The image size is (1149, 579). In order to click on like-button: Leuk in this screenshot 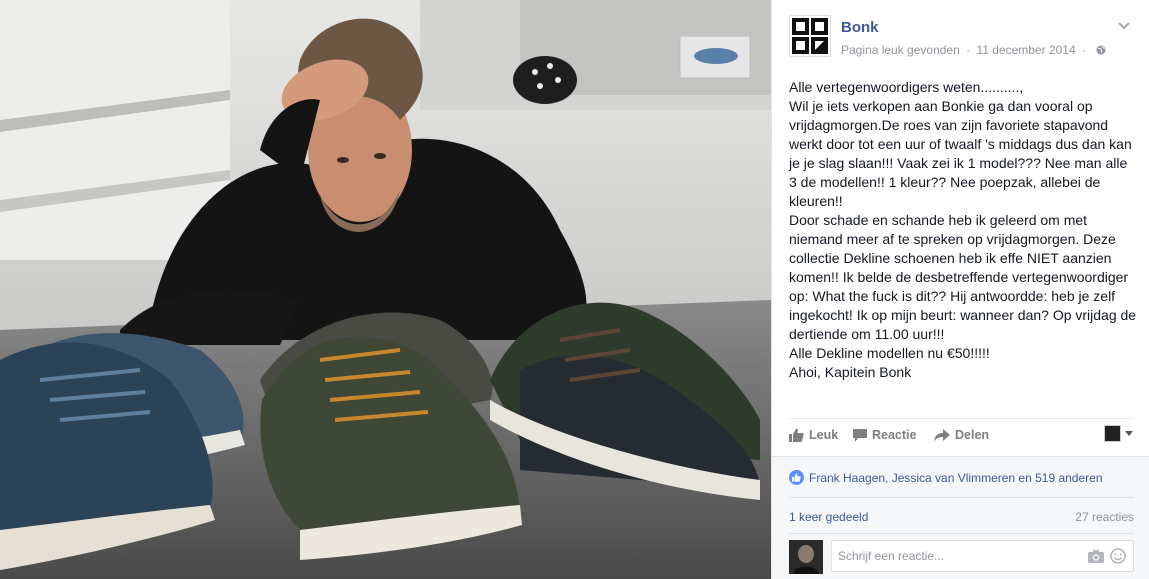, I will do `click(813, 435)`.